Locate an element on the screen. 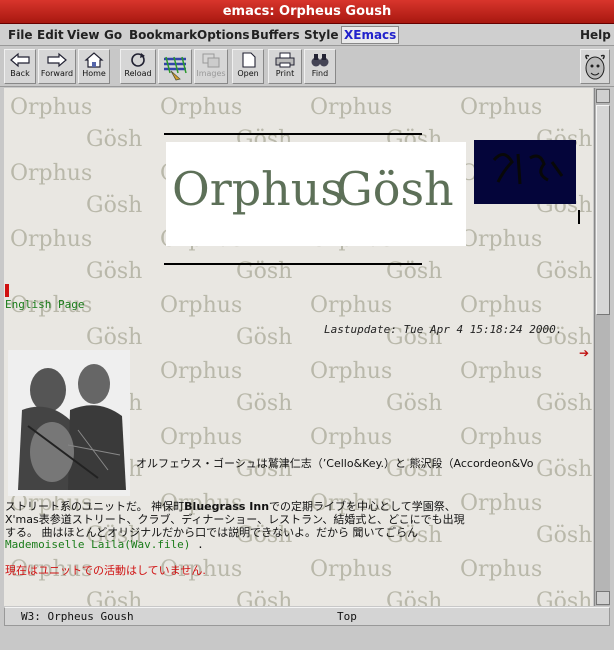  document-icon is located at coordinates (249, 60).